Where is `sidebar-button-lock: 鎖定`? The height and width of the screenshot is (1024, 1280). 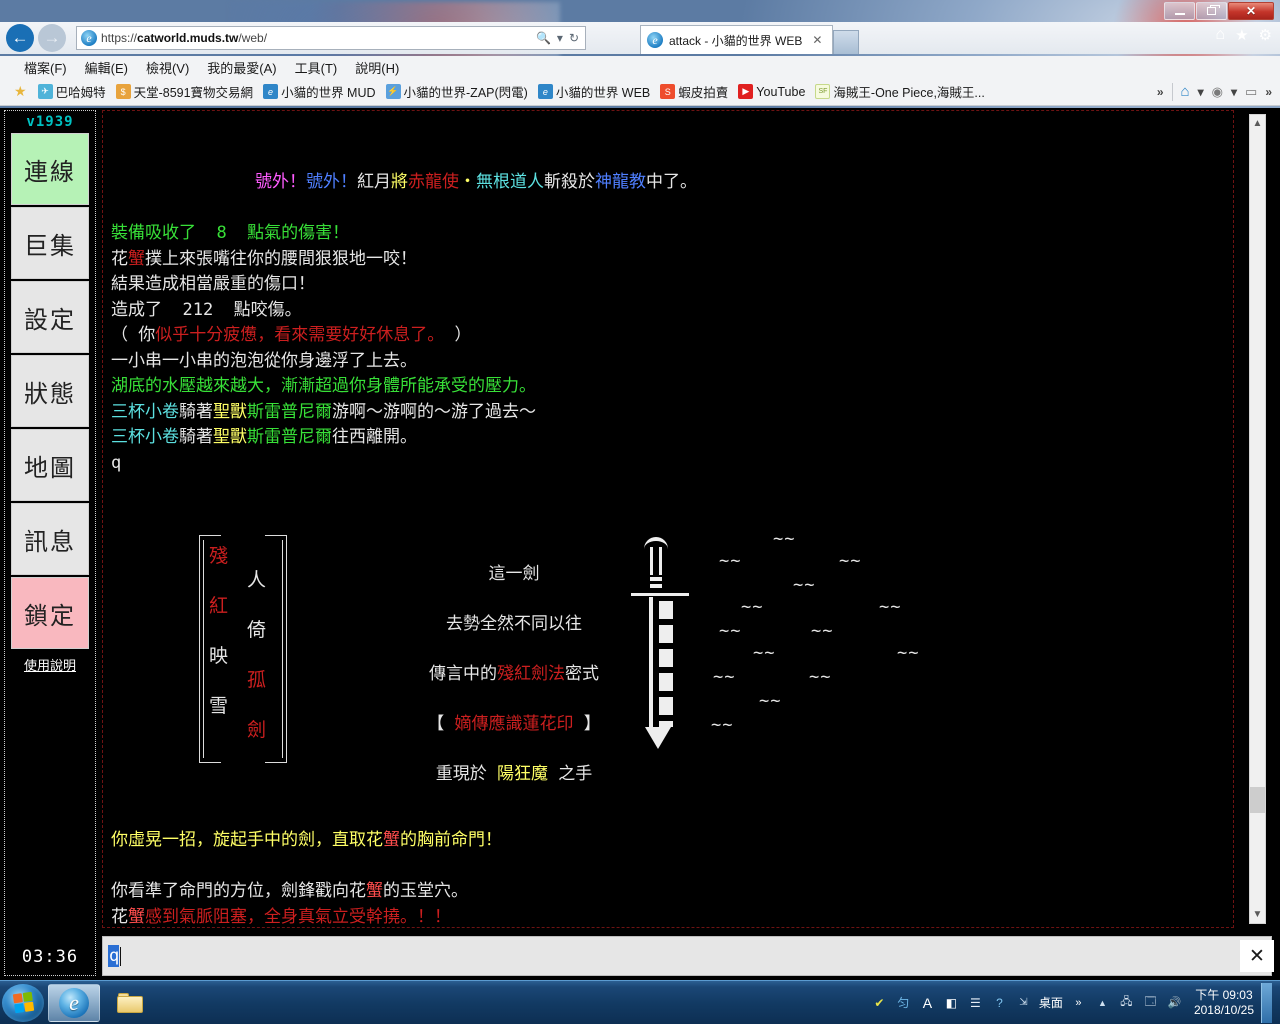 sidebar-button-lock: 鎖定 is located at coordinates (50, 613).